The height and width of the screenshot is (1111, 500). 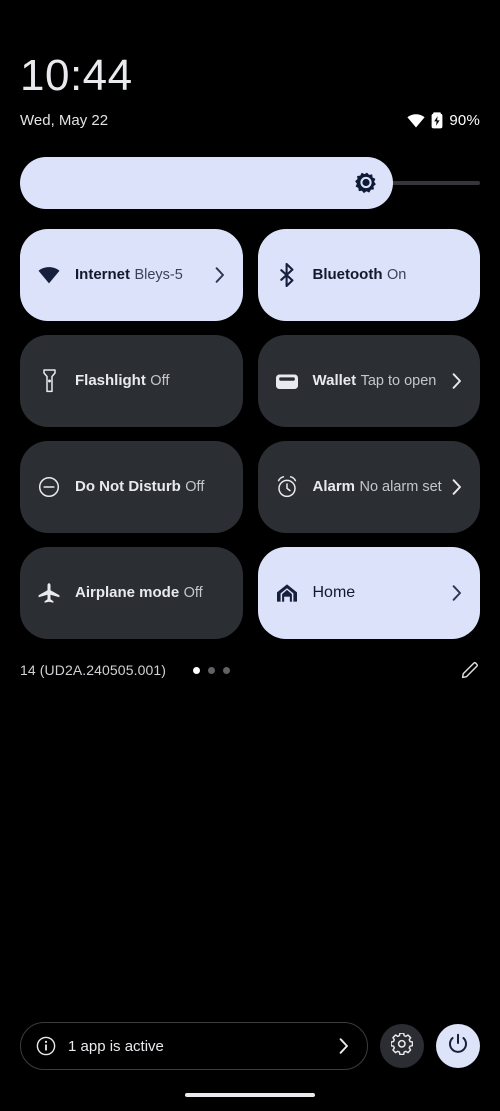 What do you see at coordinates (206, 183) in the screenshot?
I see `brightness-fill` at bounding box center [206, 183].